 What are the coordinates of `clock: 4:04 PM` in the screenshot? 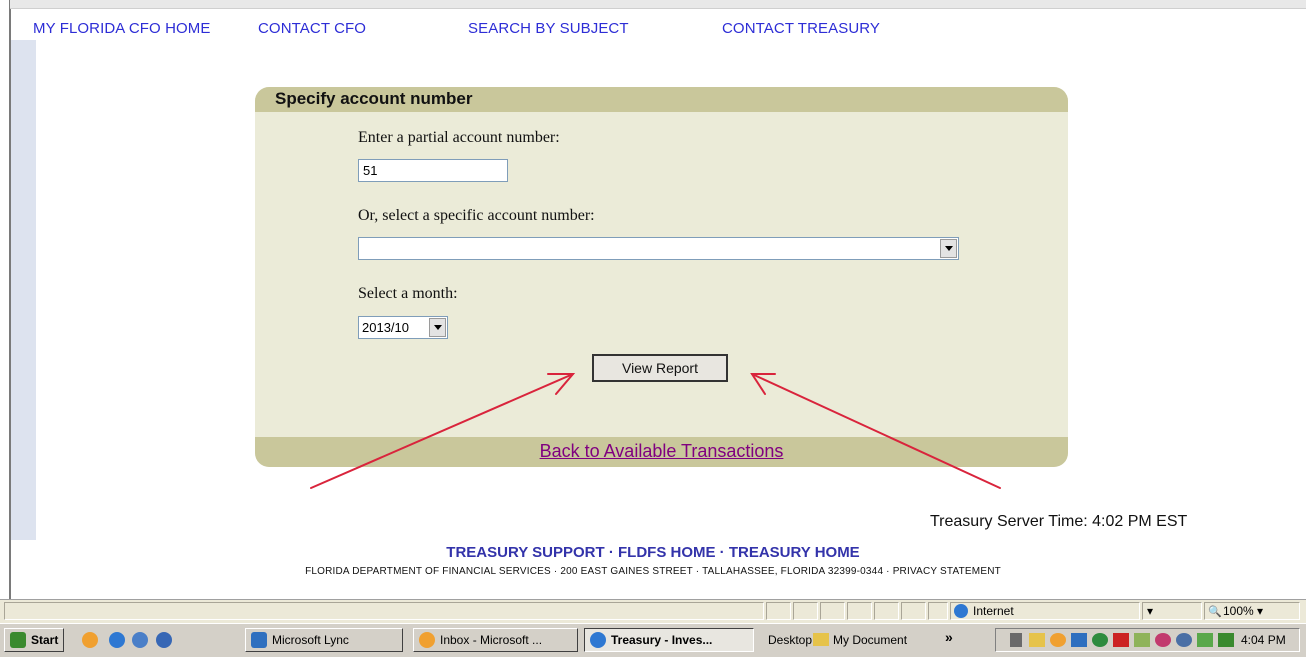 It's located at (1263, 640).